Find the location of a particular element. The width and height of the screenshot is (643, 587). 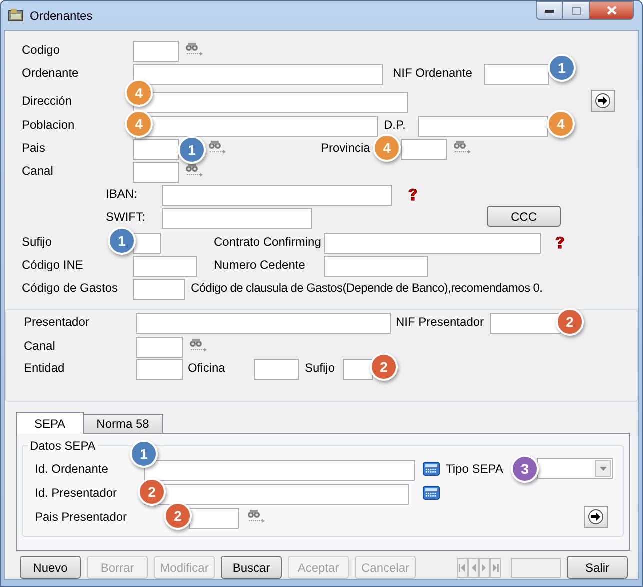

field-label: Pais is located at coordinates (34, 148).